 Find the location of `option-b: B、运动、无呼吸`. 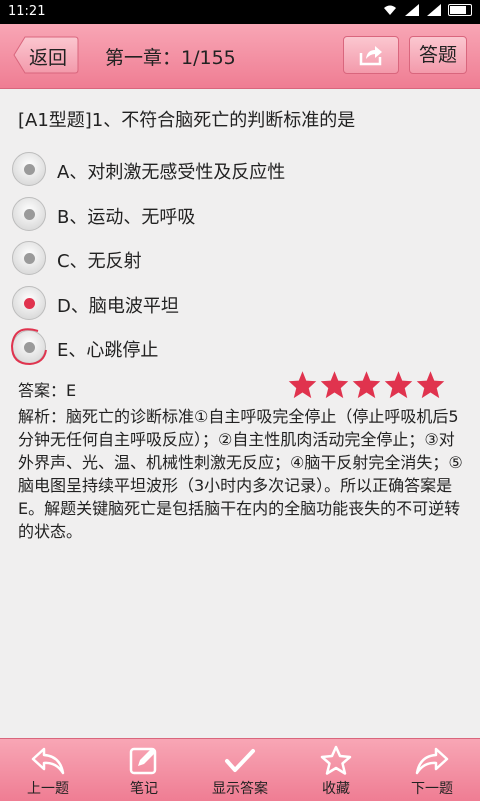

option-b: B、运动、无呼吸 is located at coordinates (227, 215).